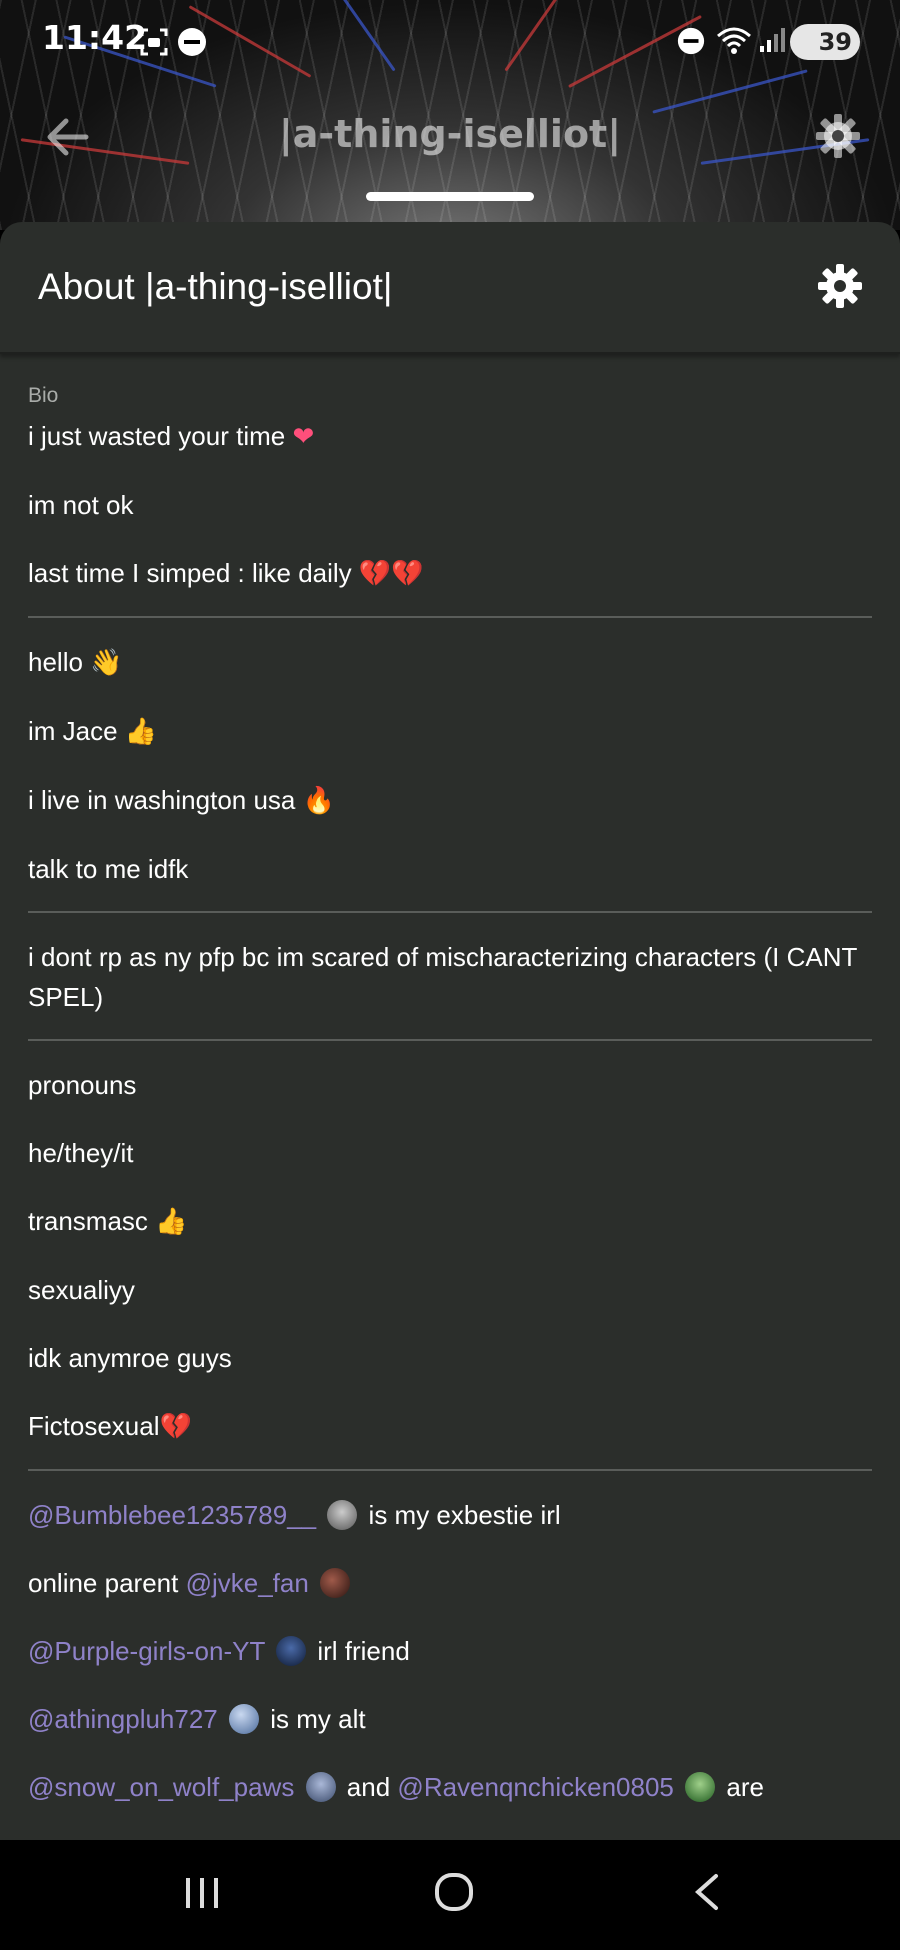 This screenshot has width=900, height=1950. I want to click on back-icon, so click(708, 1892).